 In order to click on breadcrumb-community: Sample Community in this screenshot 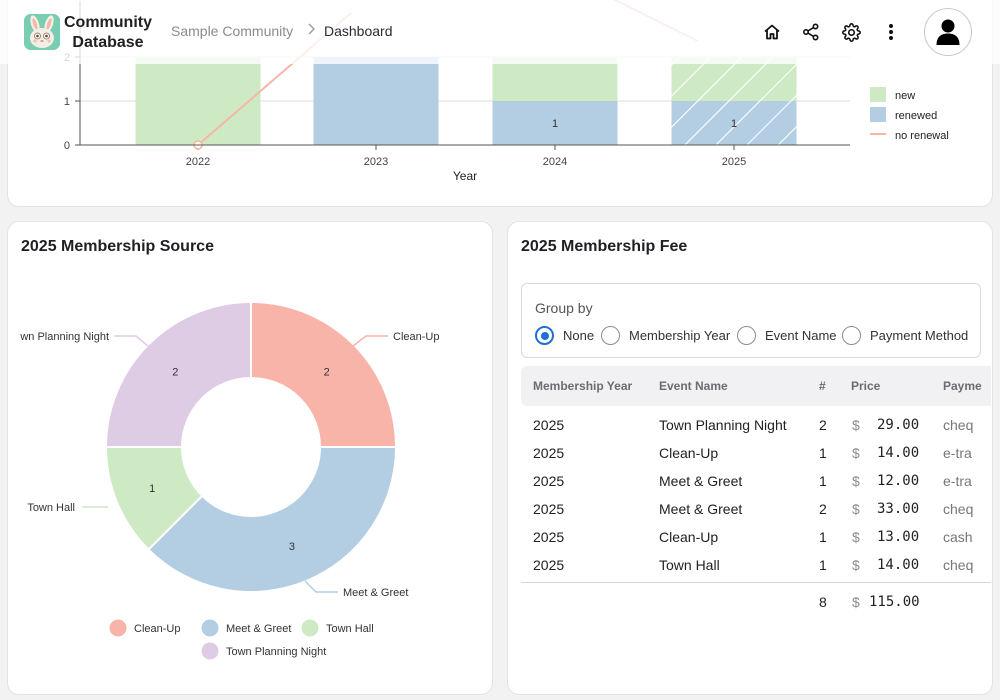, I will do `click(232, 31)`.